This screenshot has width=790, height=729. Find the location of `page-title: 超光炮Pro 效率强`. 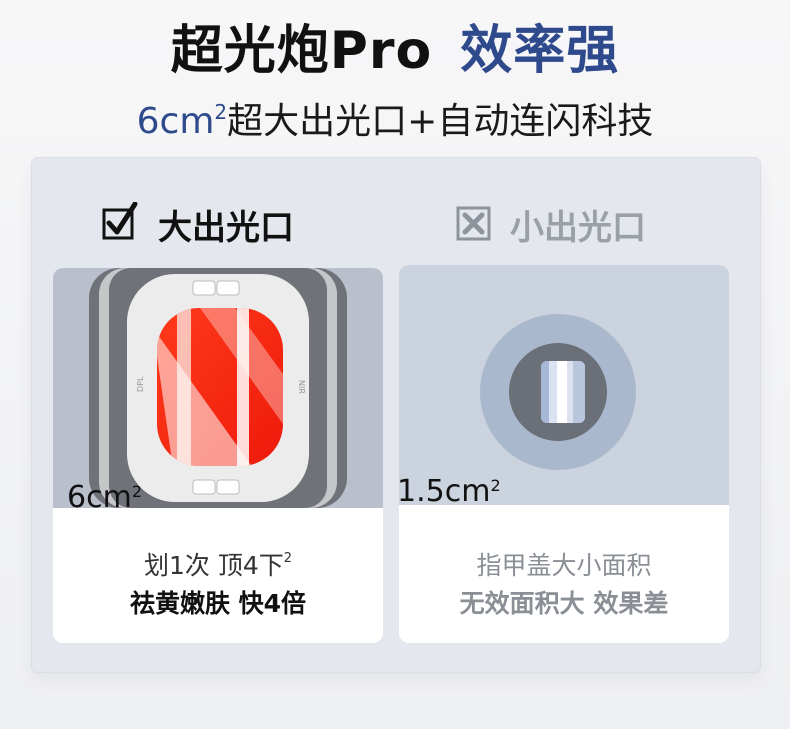

page-title: 超光炮Pro 效率强 is located at coordinates (395, 45).